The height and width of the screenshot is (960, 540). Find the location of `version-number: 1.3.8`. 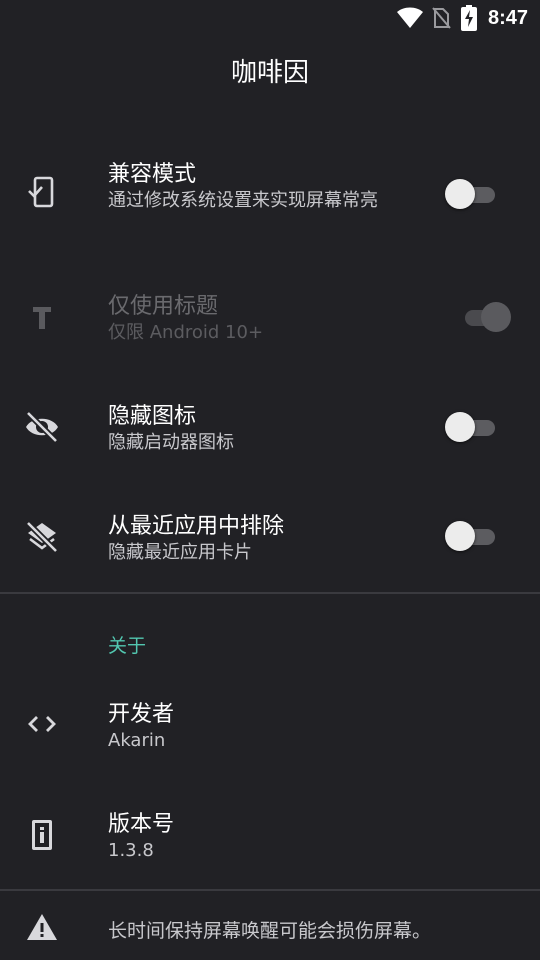

version-number: 1.3.8 is located at coordinates (131, 850).